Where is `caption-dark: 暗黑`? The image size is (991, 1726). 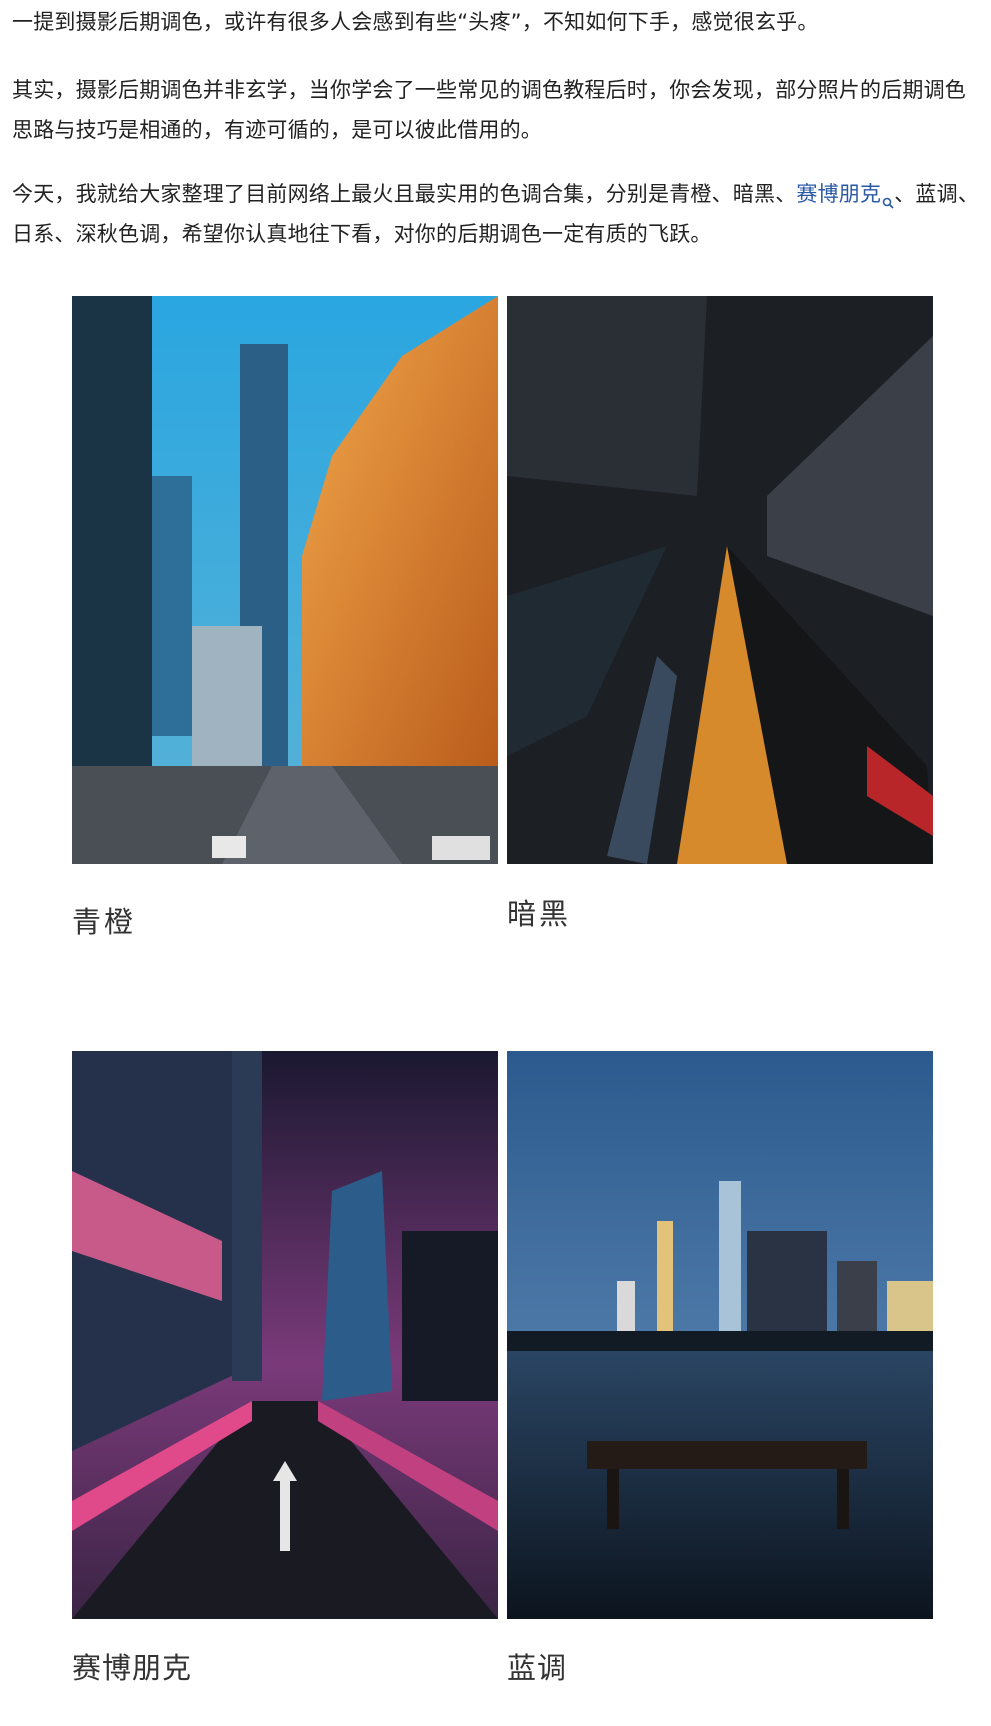
caption-dark: 暗黑 is located at coordinates (539, 914).